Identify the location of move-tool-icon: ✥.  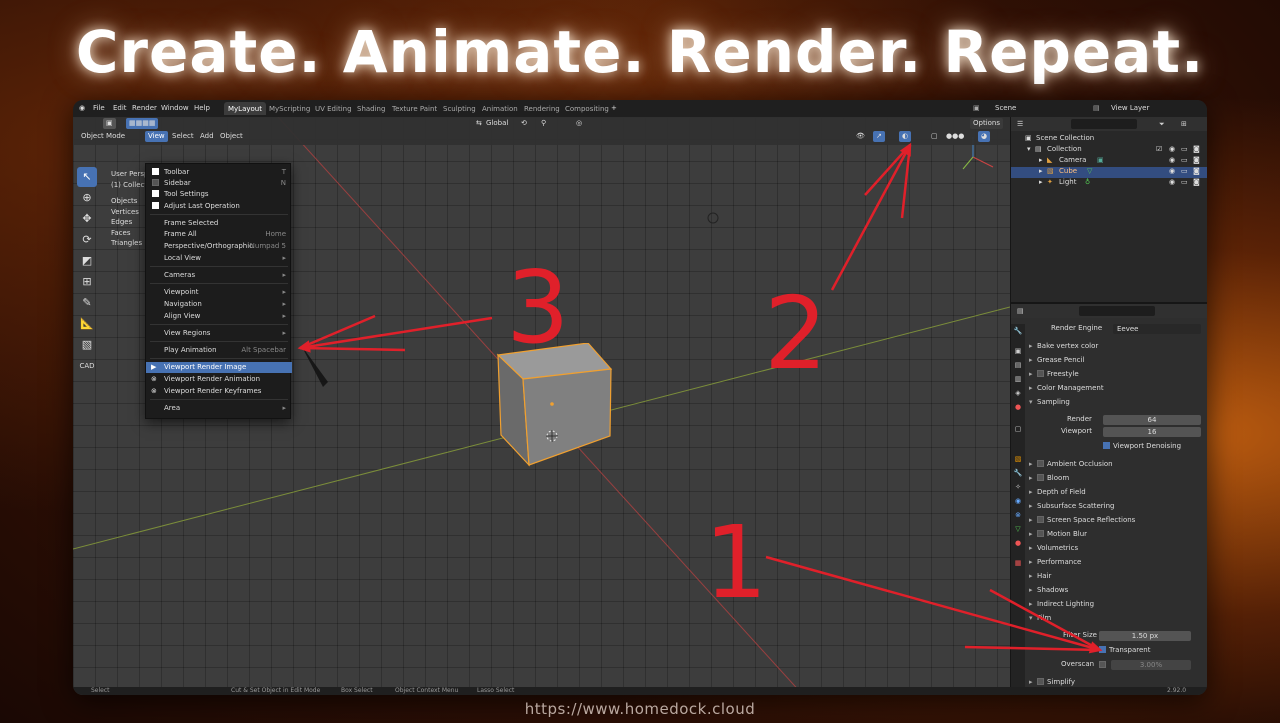
(87, 219).